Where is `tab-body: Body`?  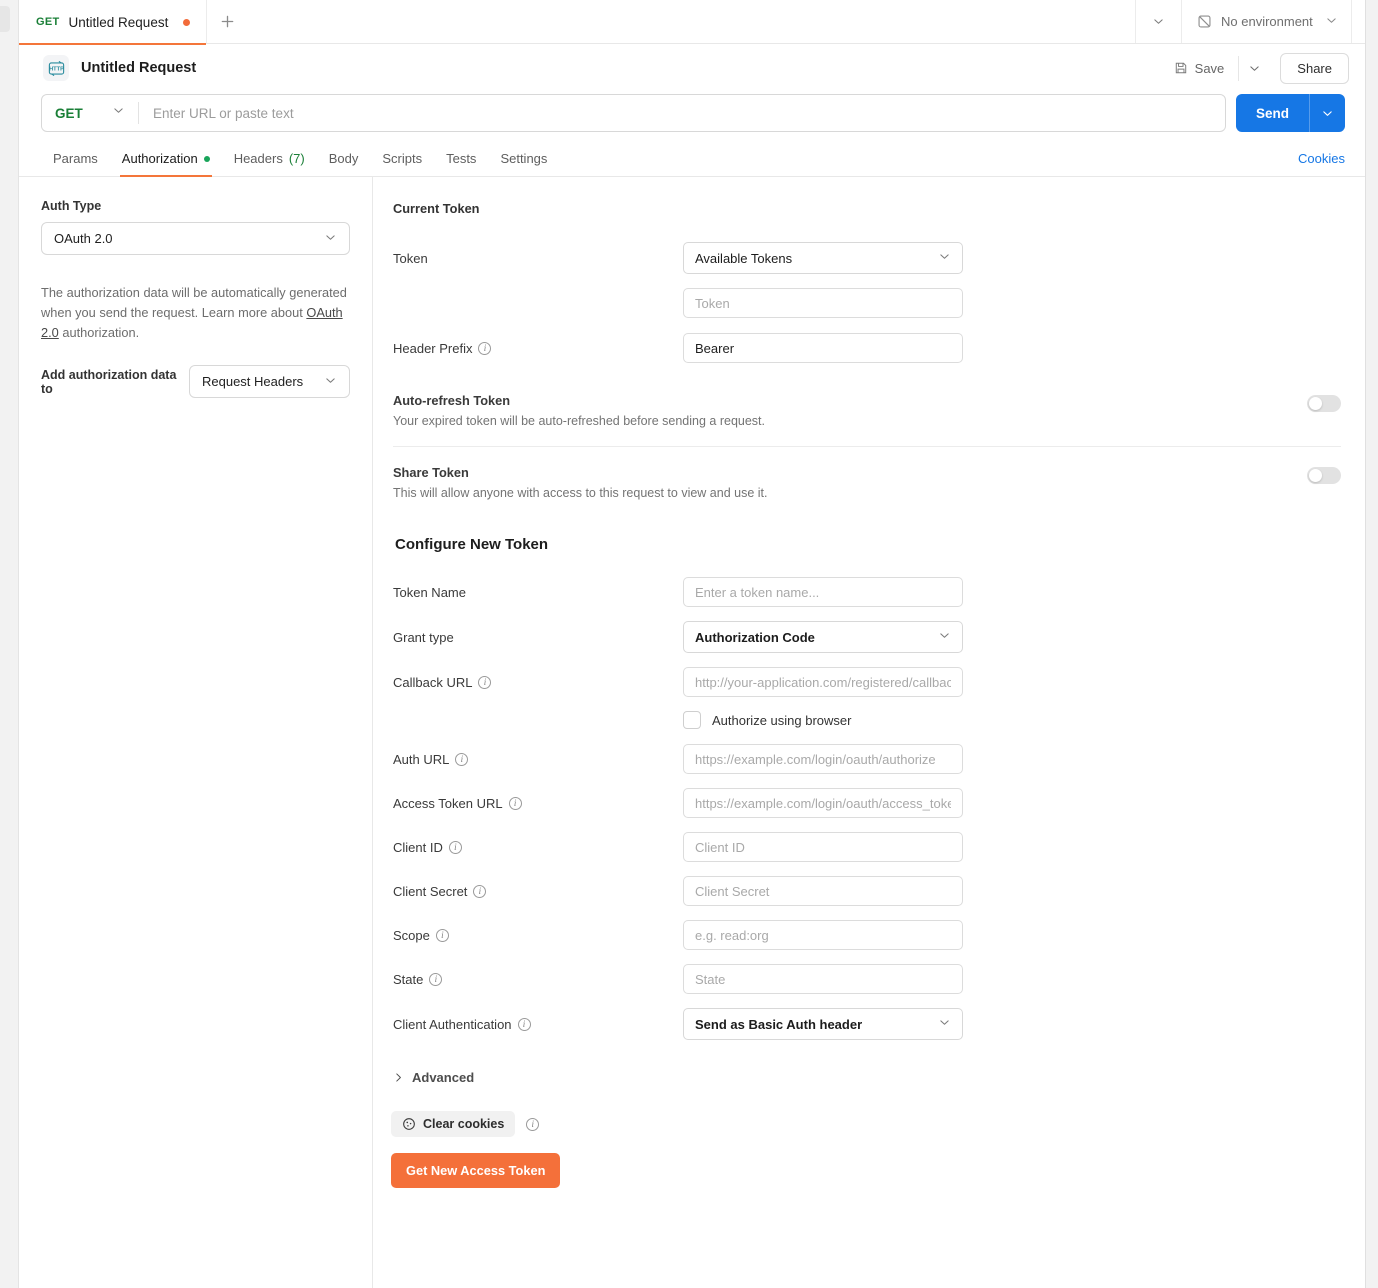
tab-body: Body is located at coordinates (344, 163).